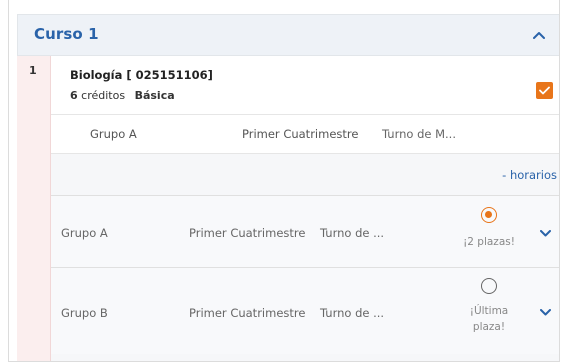 This screenshot has width=565, height=362. What do you see at coordinates (288, 35) in the screenshot?
I see `course-header: Curso 1` at bounding box center [288, 35].